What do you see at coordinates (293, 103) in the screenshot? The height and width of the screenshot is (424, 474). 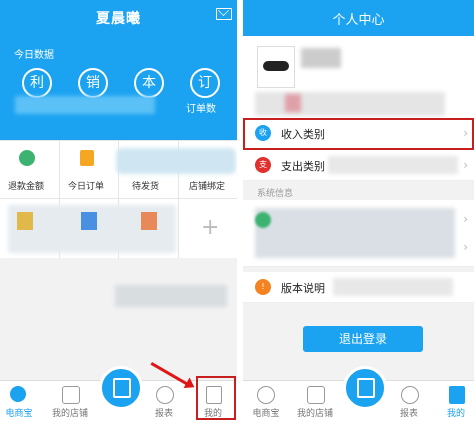 I see `blurred-block` at bounding box center [293, 103].